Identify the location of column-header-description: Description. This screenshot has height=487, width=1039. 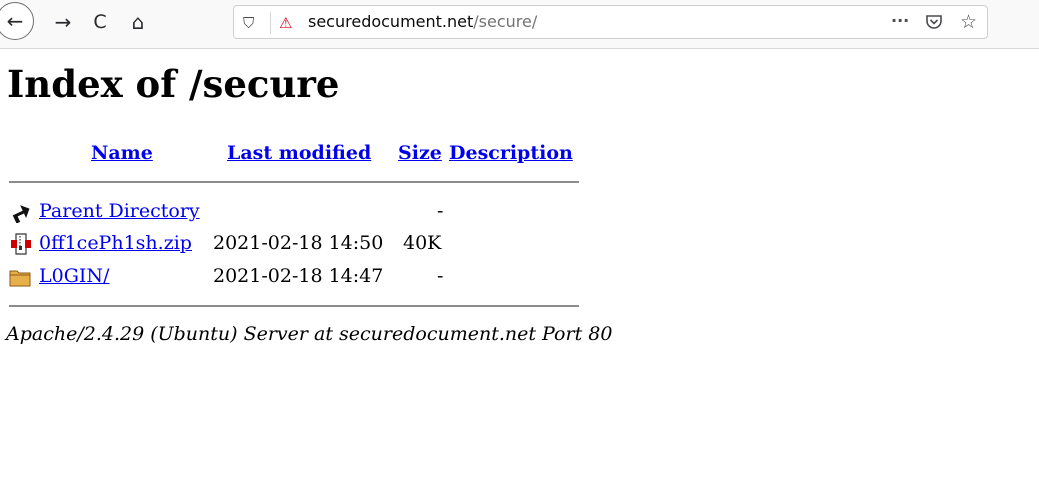
(511, 153).